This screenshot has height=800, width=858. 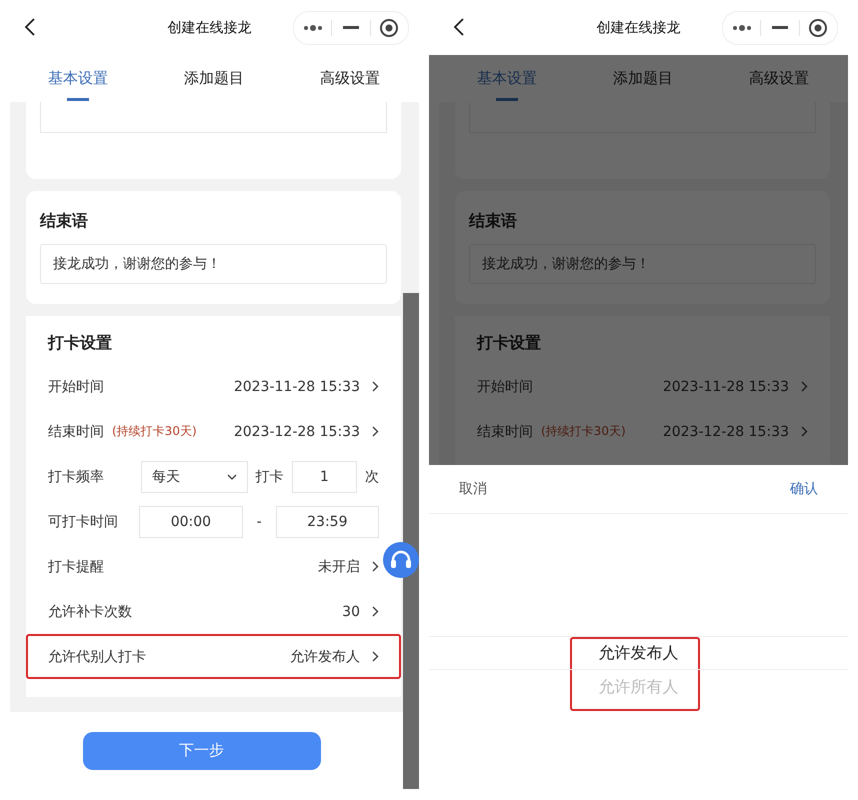 I want to click on caret-icon, so click(x=231, y=477).